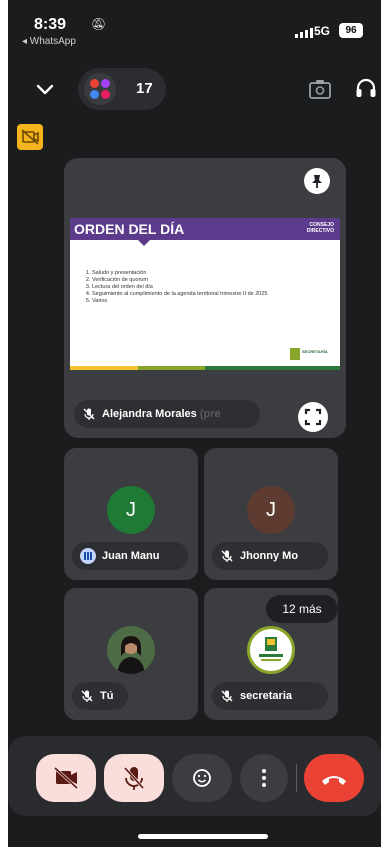 This screenshot has height=847, width=383. I want to click on participant-tile: J Jhonny Mo, so click(271, 514).